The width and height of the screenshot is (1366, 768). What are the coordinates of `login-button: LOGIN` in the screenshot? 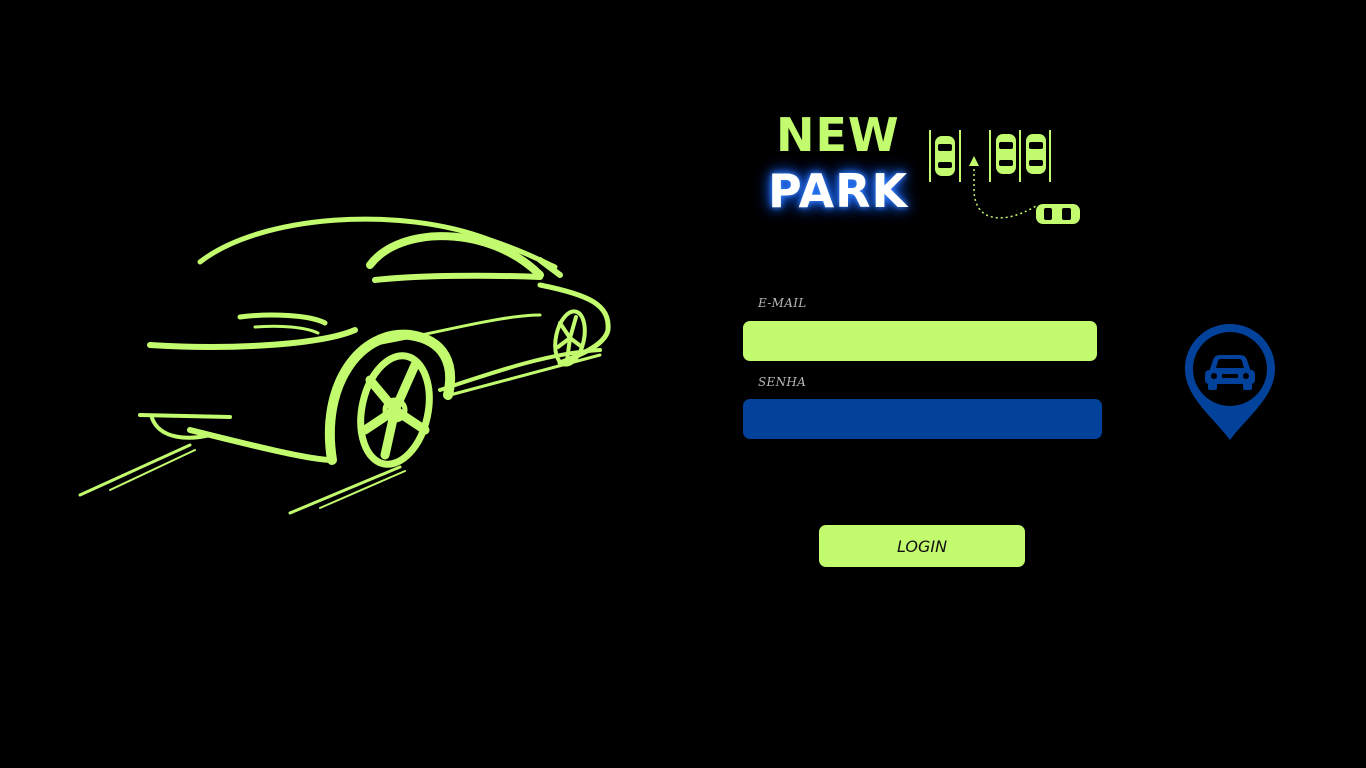 It's located at (922, 546).